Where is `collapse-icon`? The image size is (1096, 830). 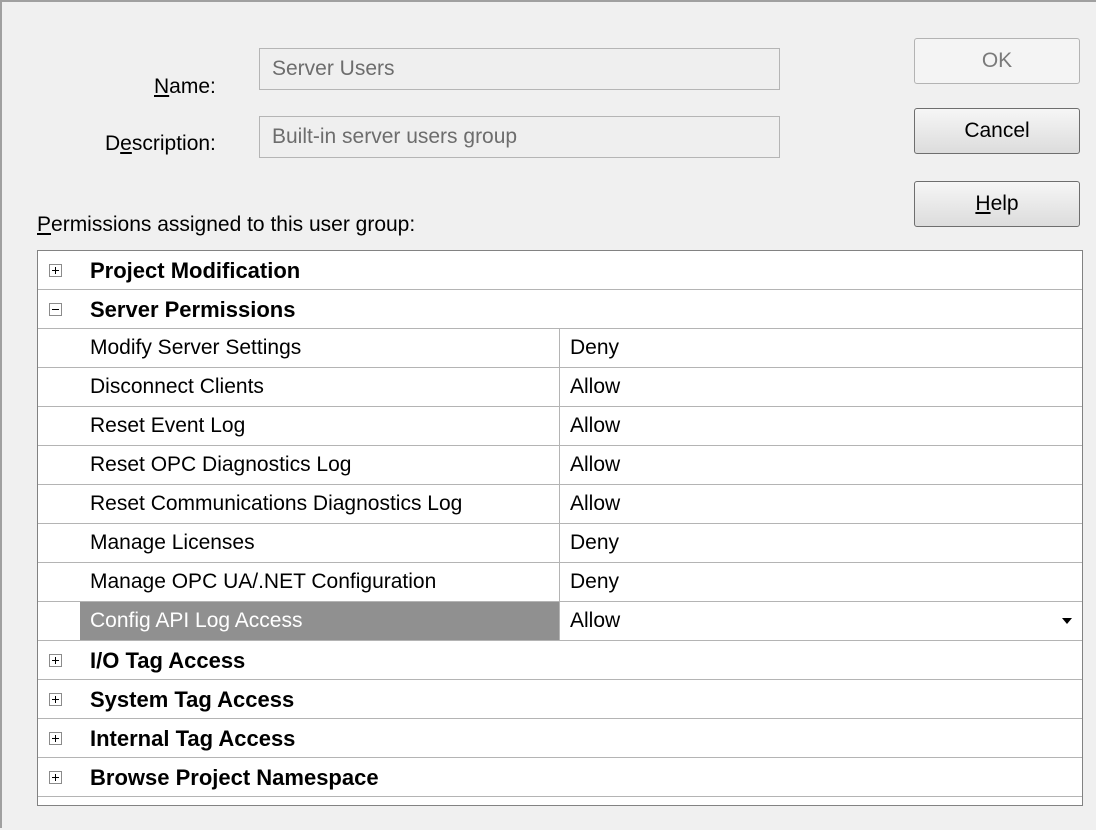
collapse-icon is located at coordinates (55, 309).